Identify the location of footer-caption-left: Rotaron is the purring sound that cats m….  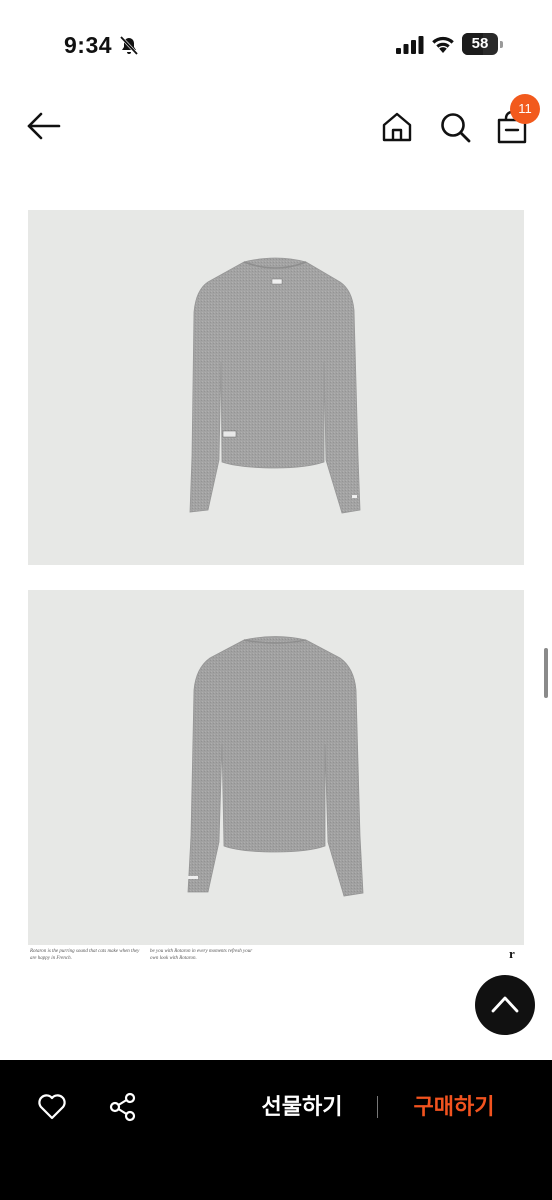
(85, 955).